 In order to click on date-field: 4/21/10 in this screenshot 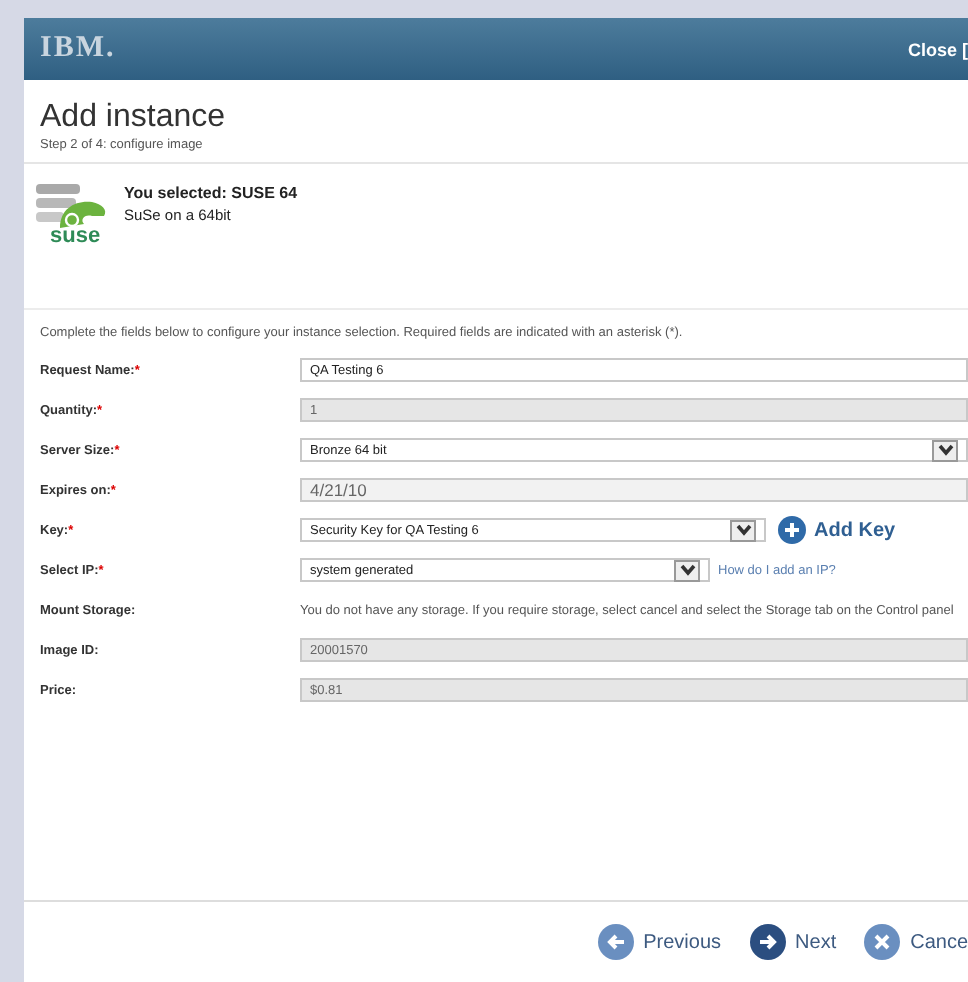, I will do `click(634, 490)`.